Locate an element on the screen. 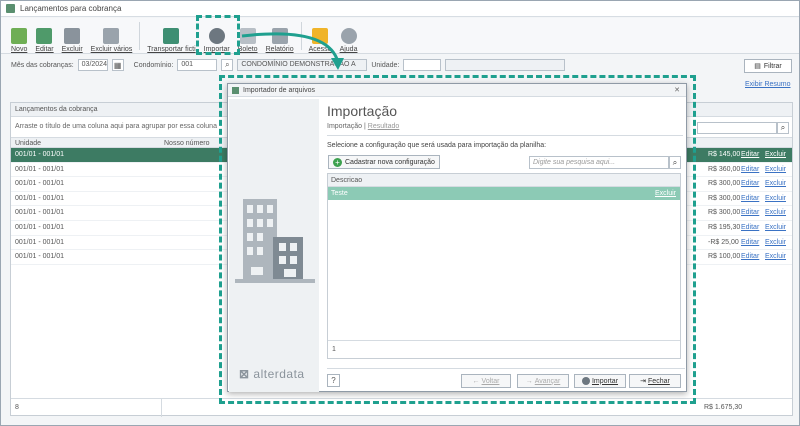  close-icon: ✕ is located at coordinates (677, 90).